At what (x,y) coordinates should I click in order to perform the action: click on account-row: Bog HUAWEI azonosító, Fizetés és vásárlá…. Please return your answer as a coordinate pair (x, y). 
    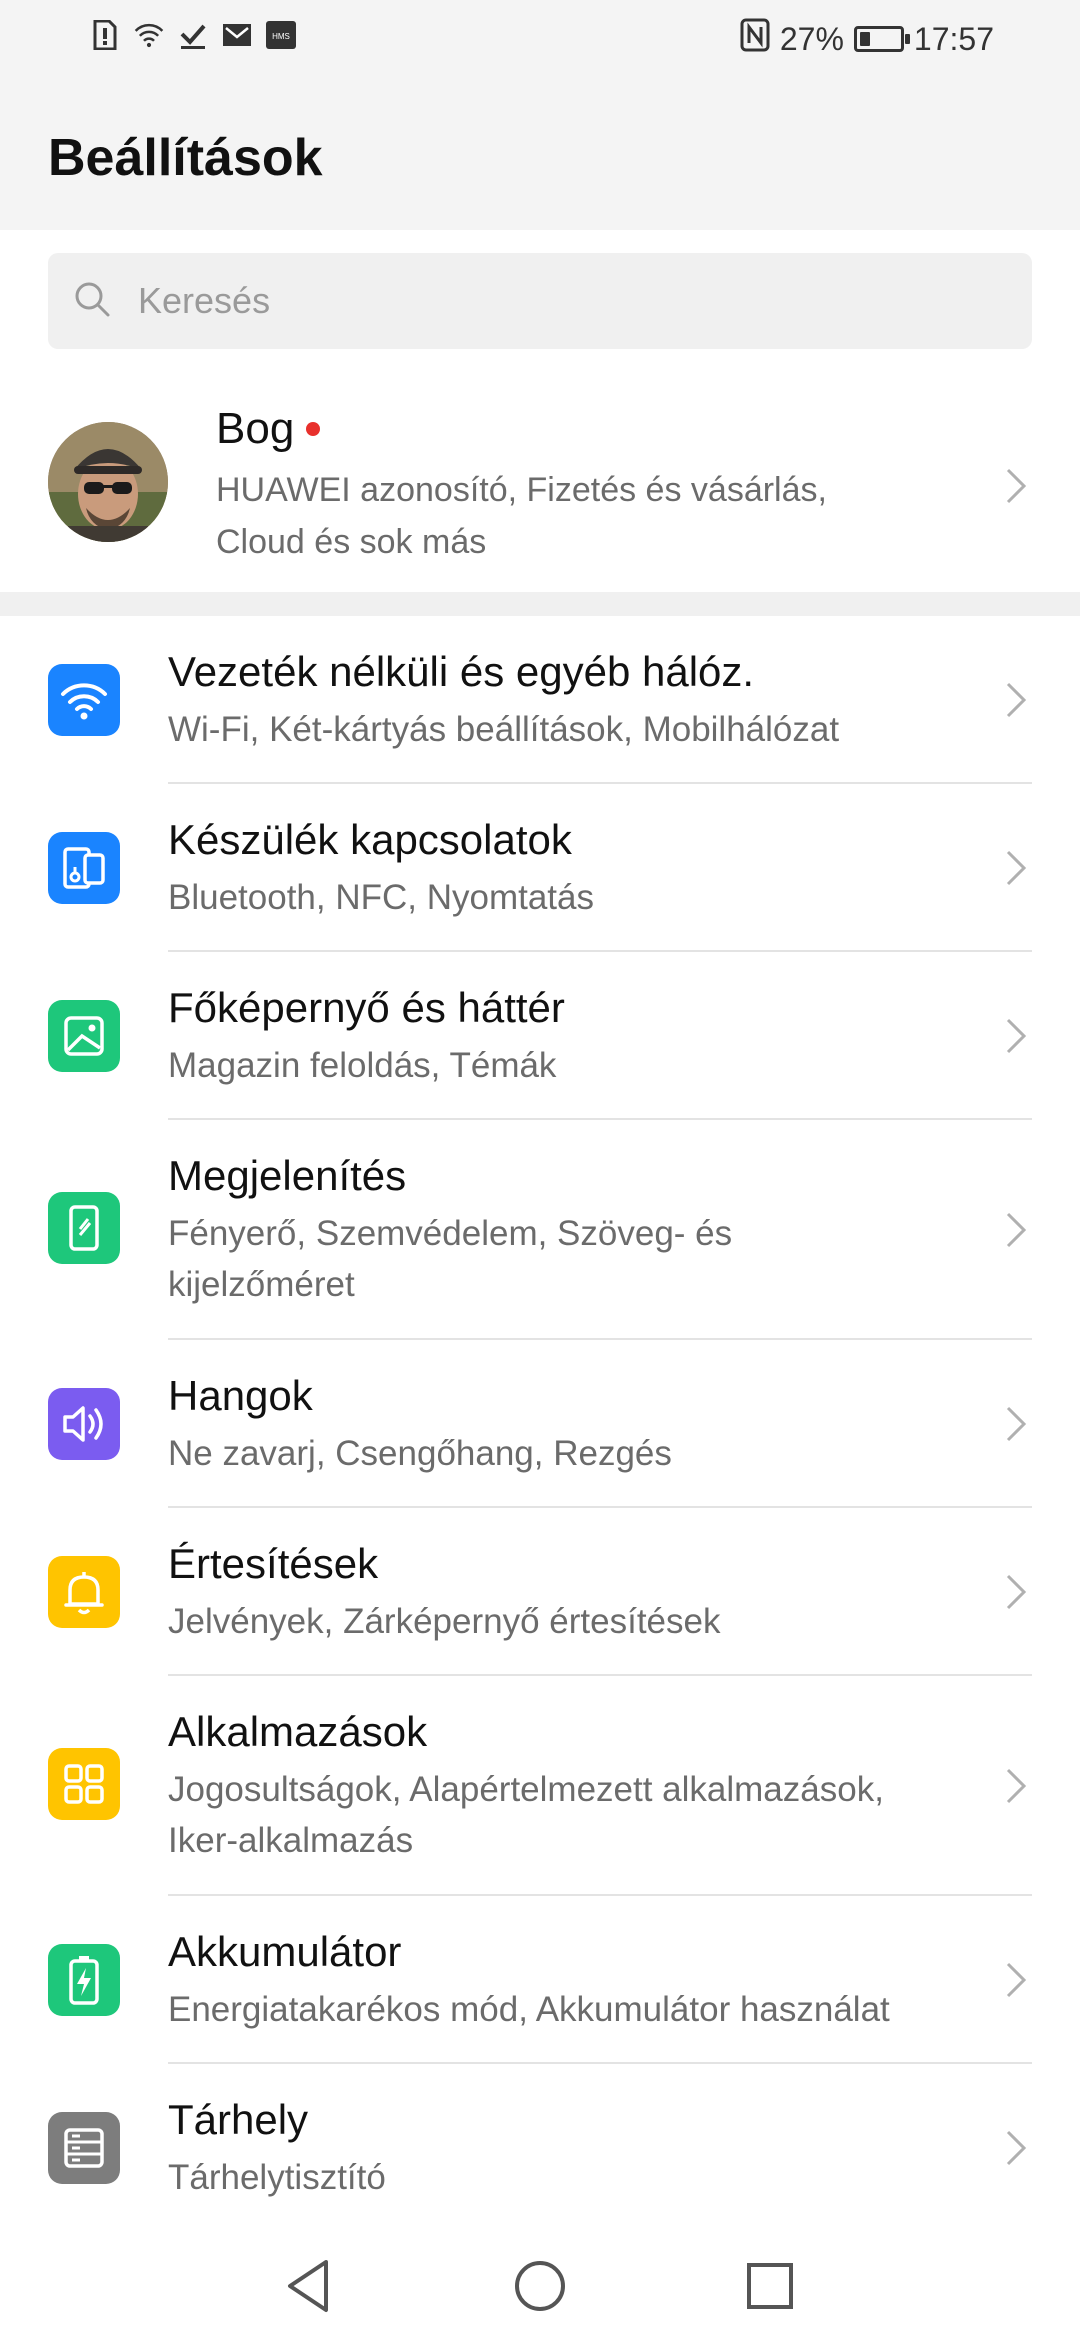
    Looking at the image, I should click on (540, 488).